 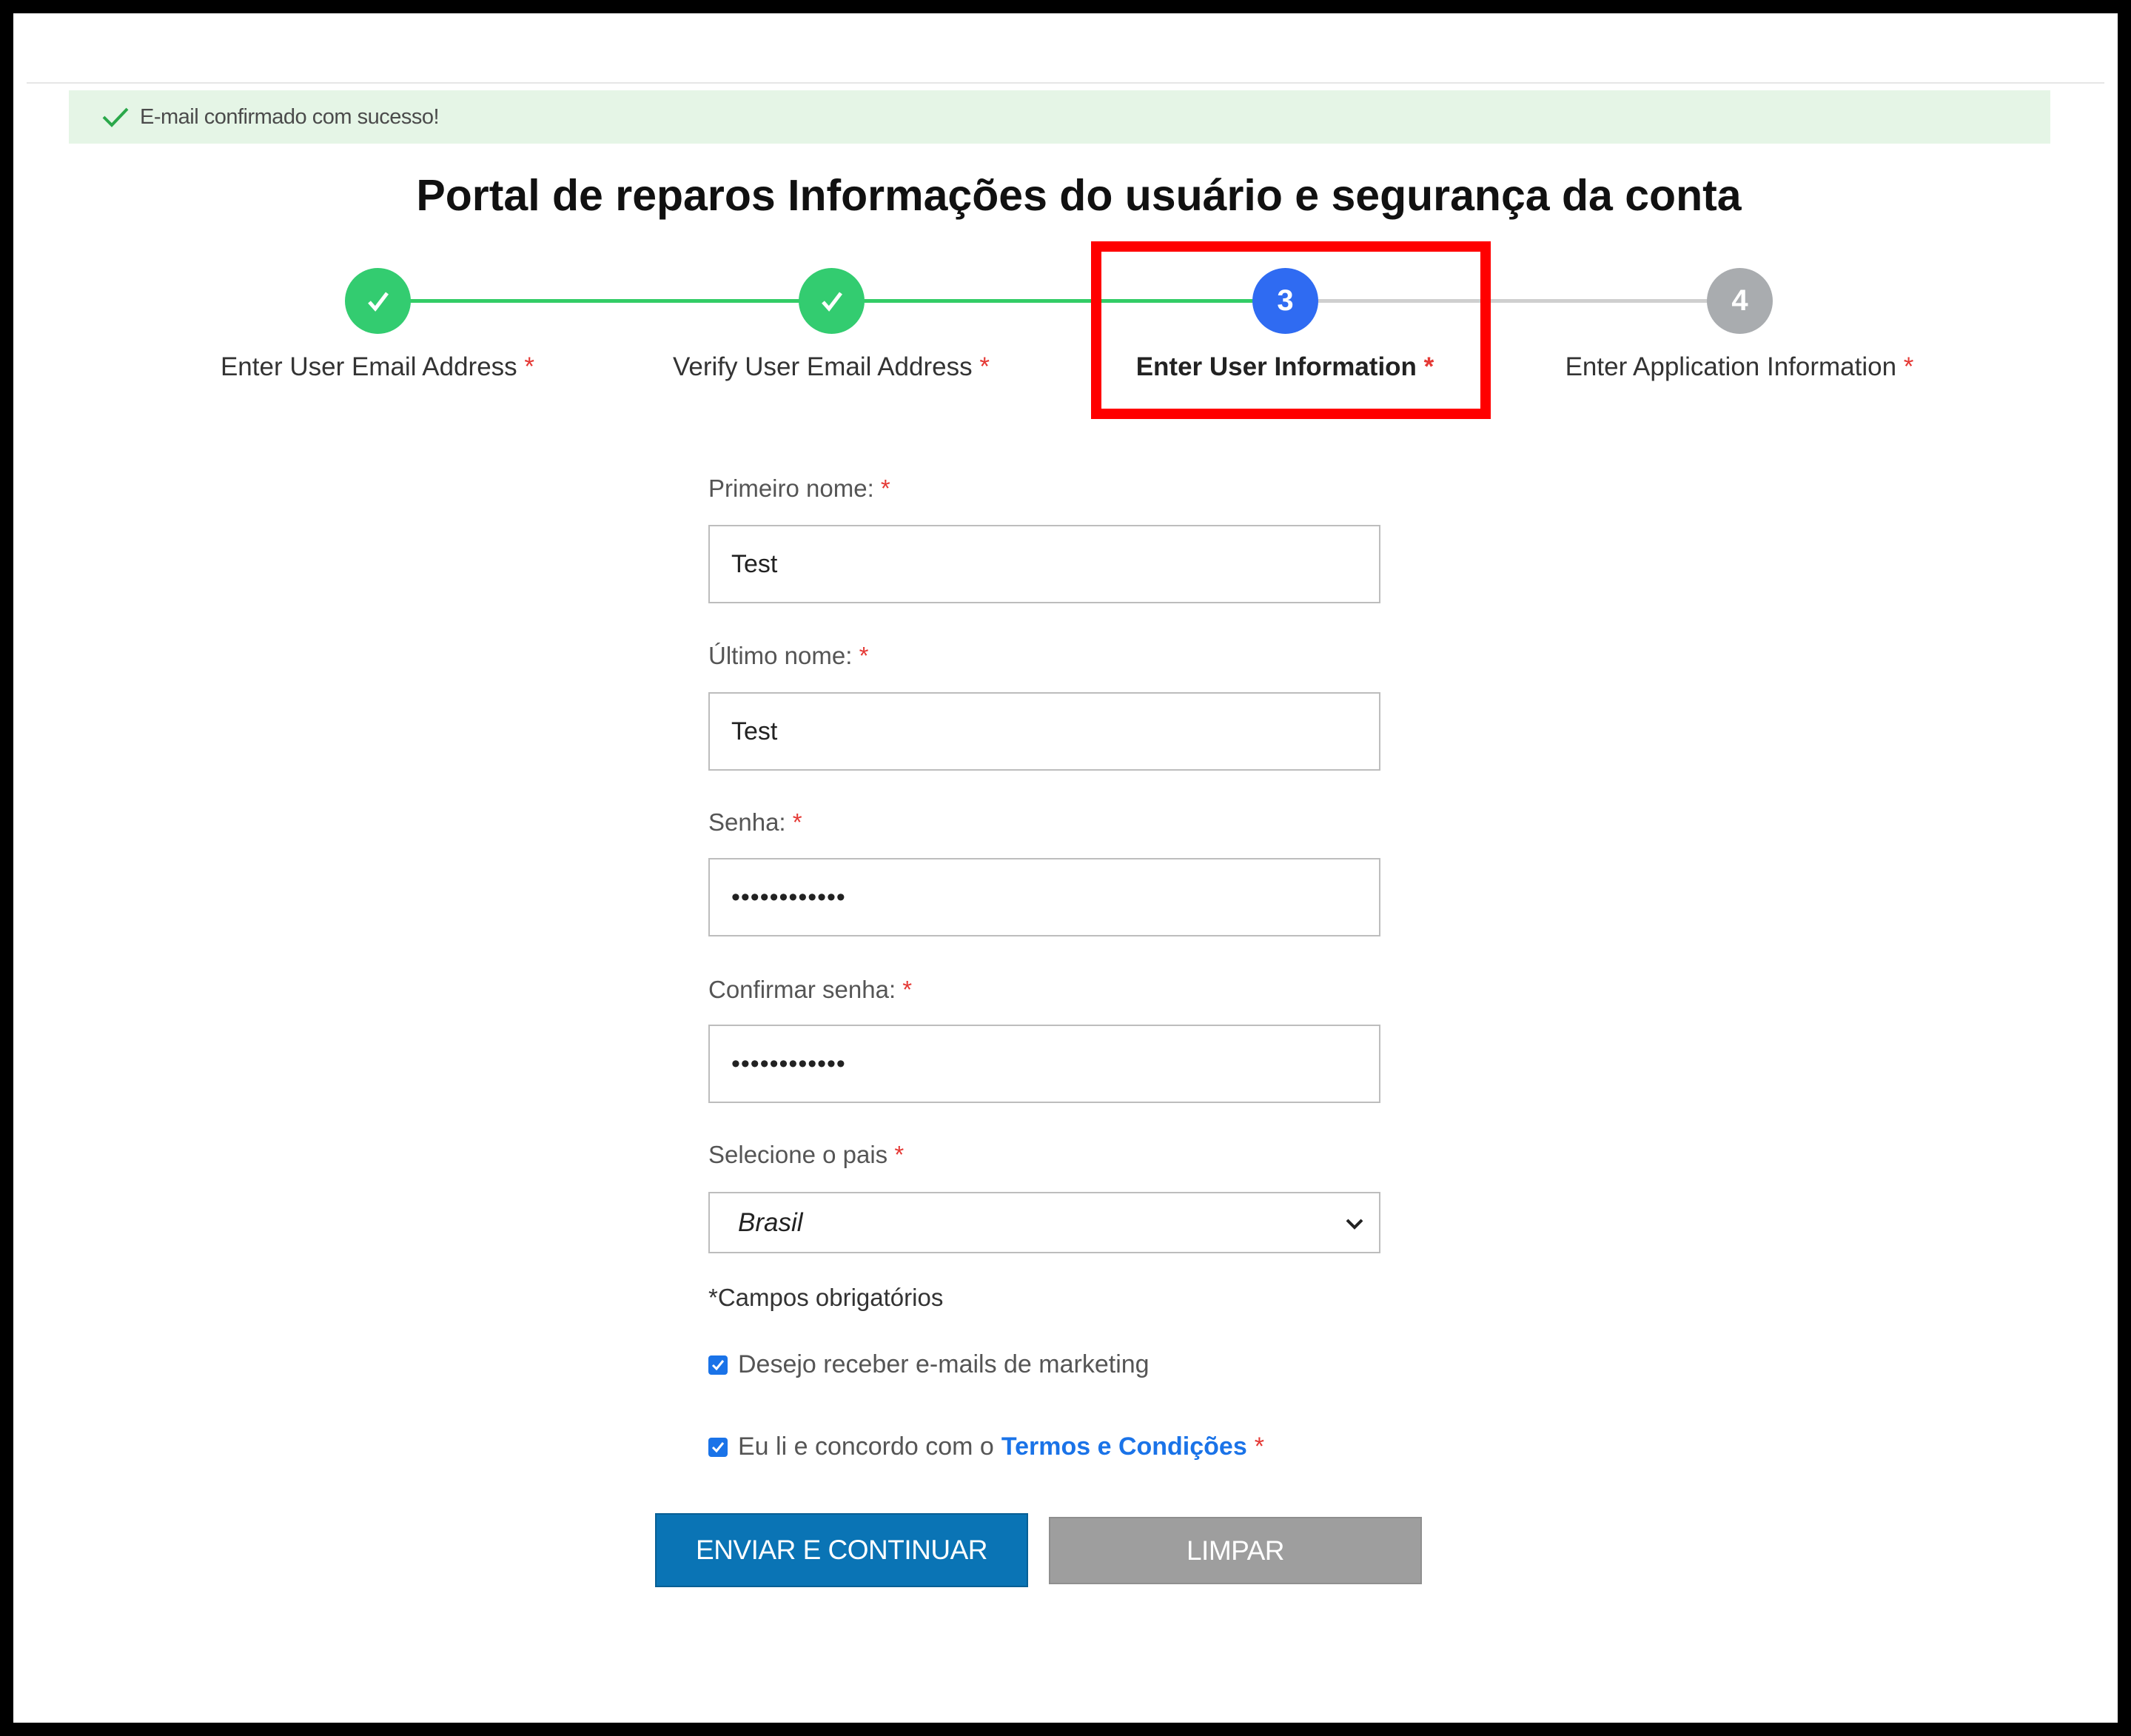 What do you see at coordinates (1739, 366) in the screenshot?
I see `step-4-label: Enter Application Information *` at bounding box center [1739, 366].